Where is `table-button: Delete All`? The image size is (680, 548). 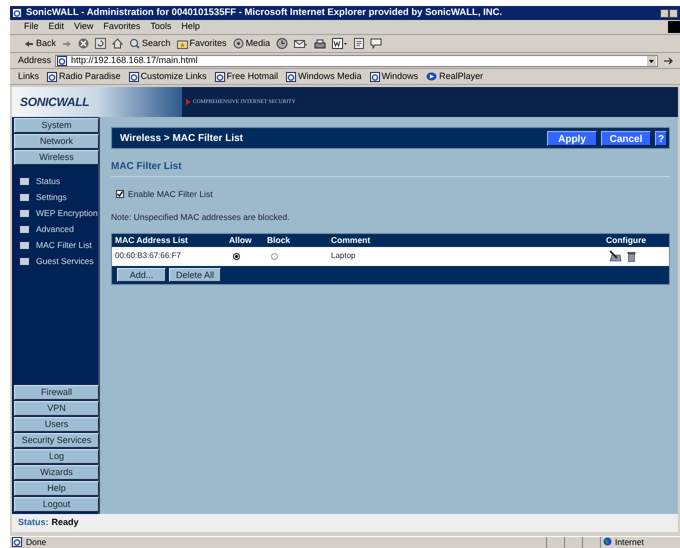 table-button: Delete All is located at coordinates (195, 275).